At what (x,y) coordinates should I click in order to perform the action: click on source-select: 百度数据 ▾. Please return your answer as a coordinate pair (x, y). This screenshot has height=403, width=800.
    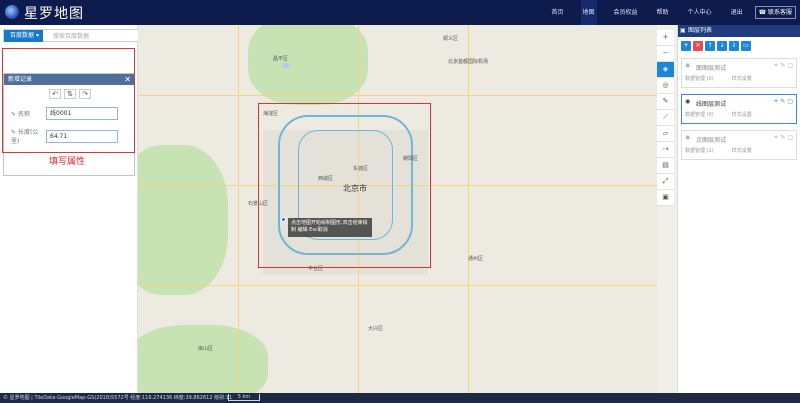
    Looking at the image, I should click on (23, 35).